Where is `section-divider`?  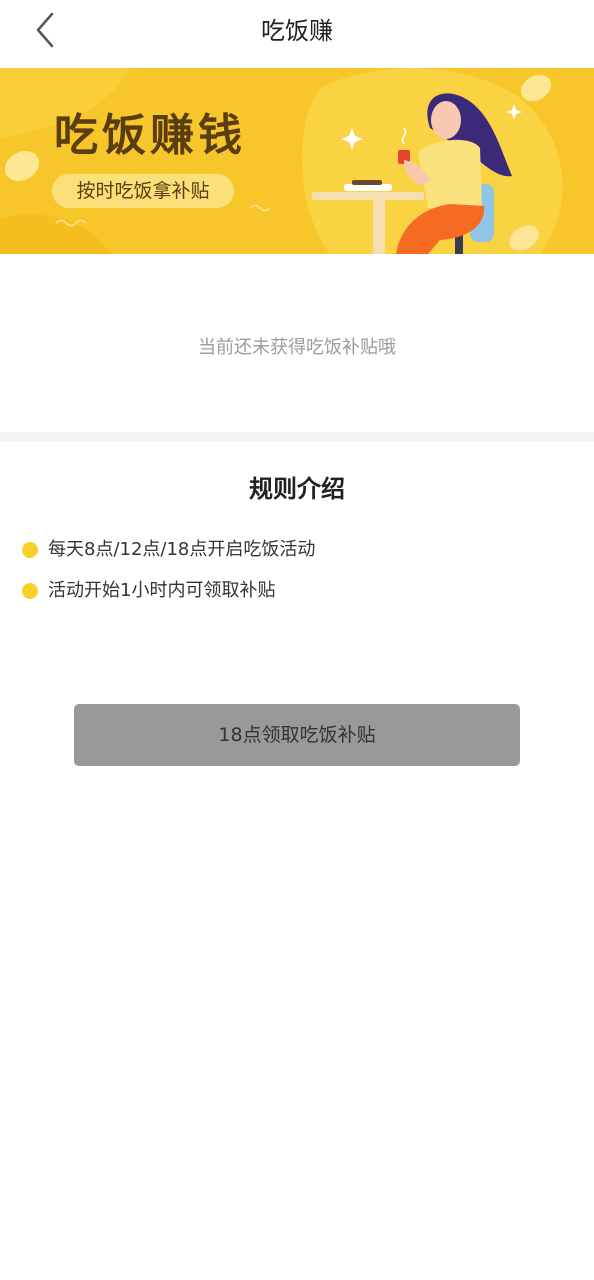
section-divider is located at coordinates (297, 437).